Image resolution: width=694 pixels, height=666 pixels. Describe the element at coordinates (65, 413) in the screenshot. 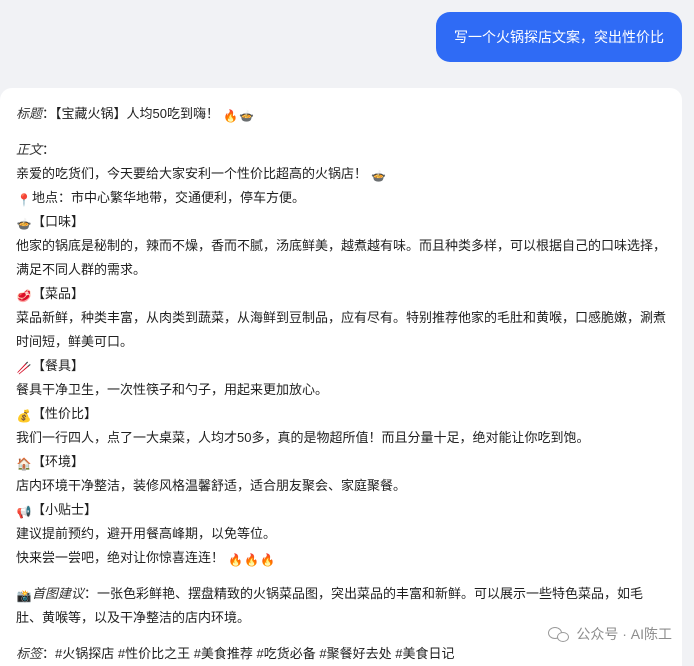

I see `value-heading: 【性价比】` at that location.